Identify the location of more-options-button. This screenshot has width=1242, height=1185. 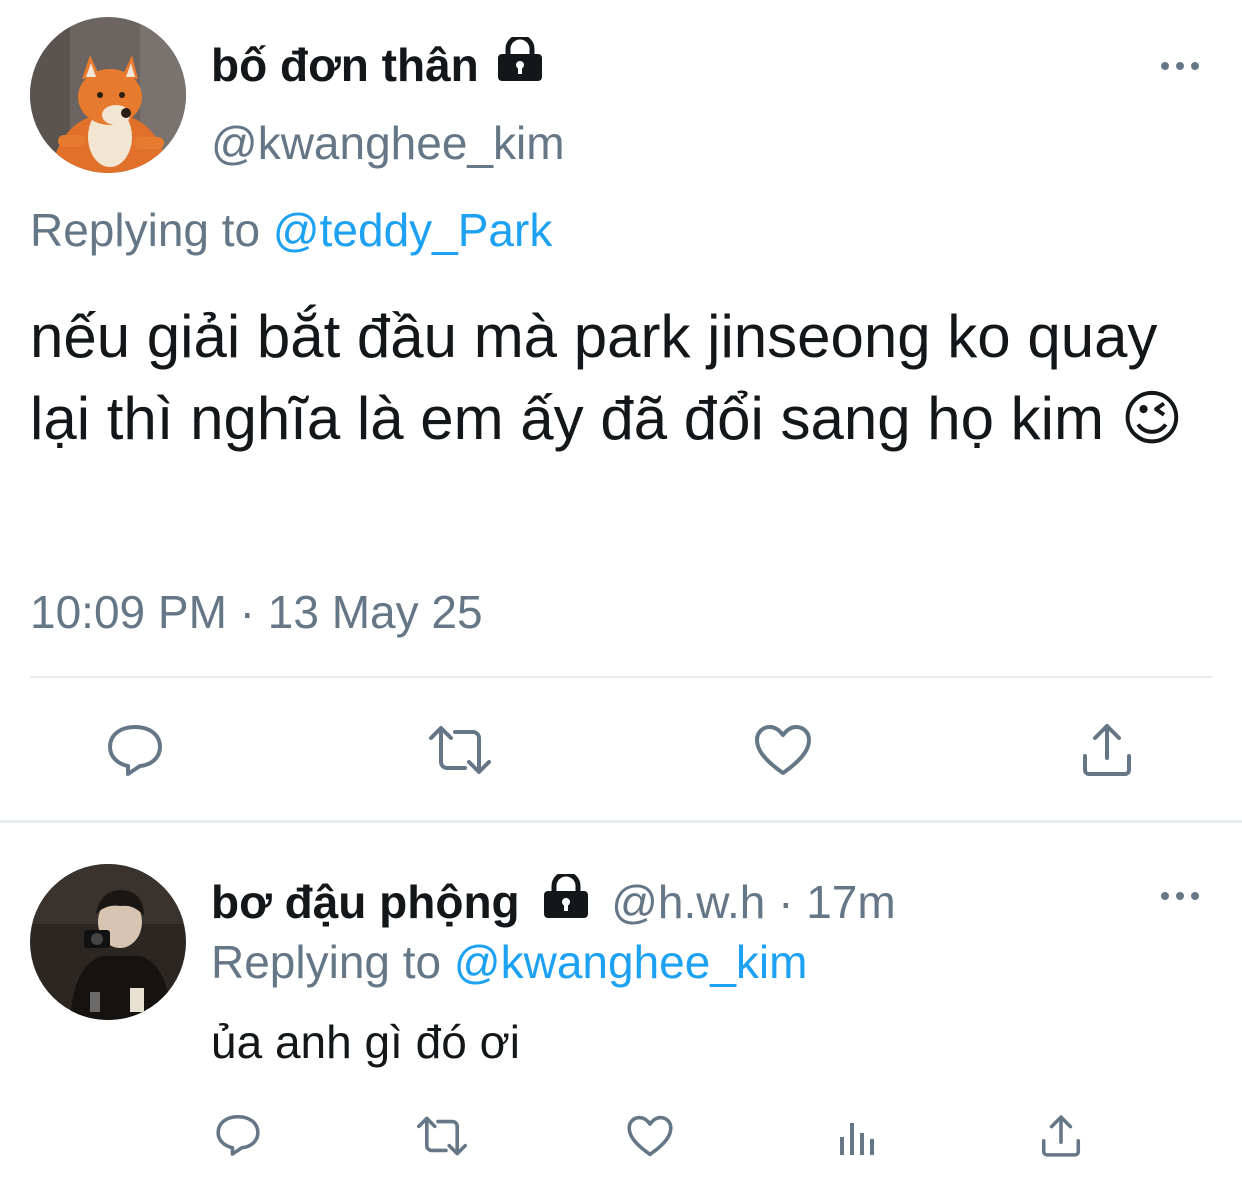
(1180, 66).